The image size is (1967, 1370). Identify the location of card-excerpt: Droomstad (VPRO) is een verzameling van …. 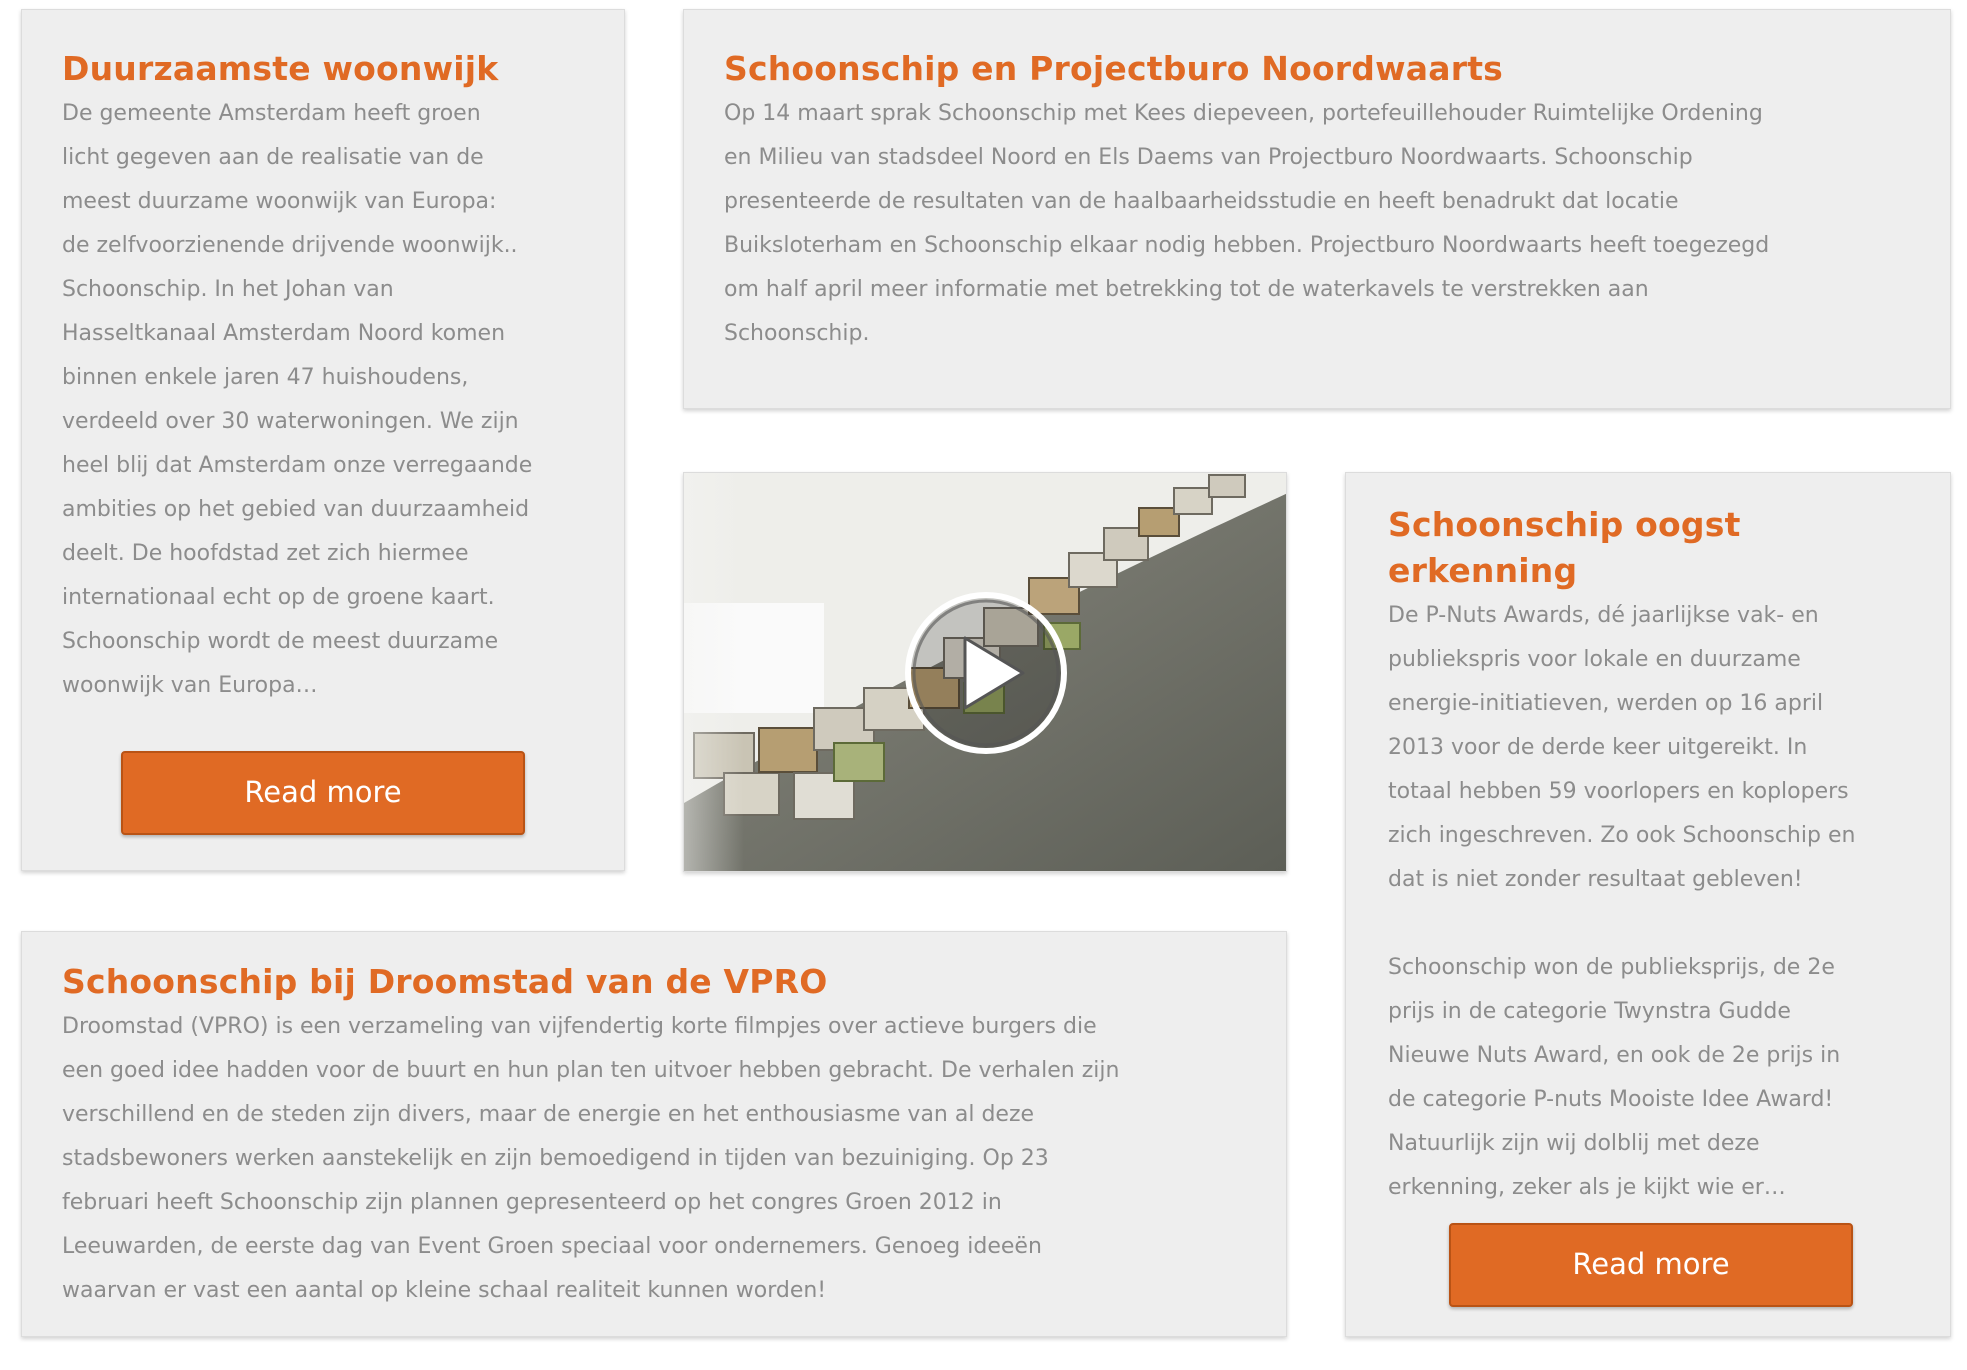
(591, 1158).